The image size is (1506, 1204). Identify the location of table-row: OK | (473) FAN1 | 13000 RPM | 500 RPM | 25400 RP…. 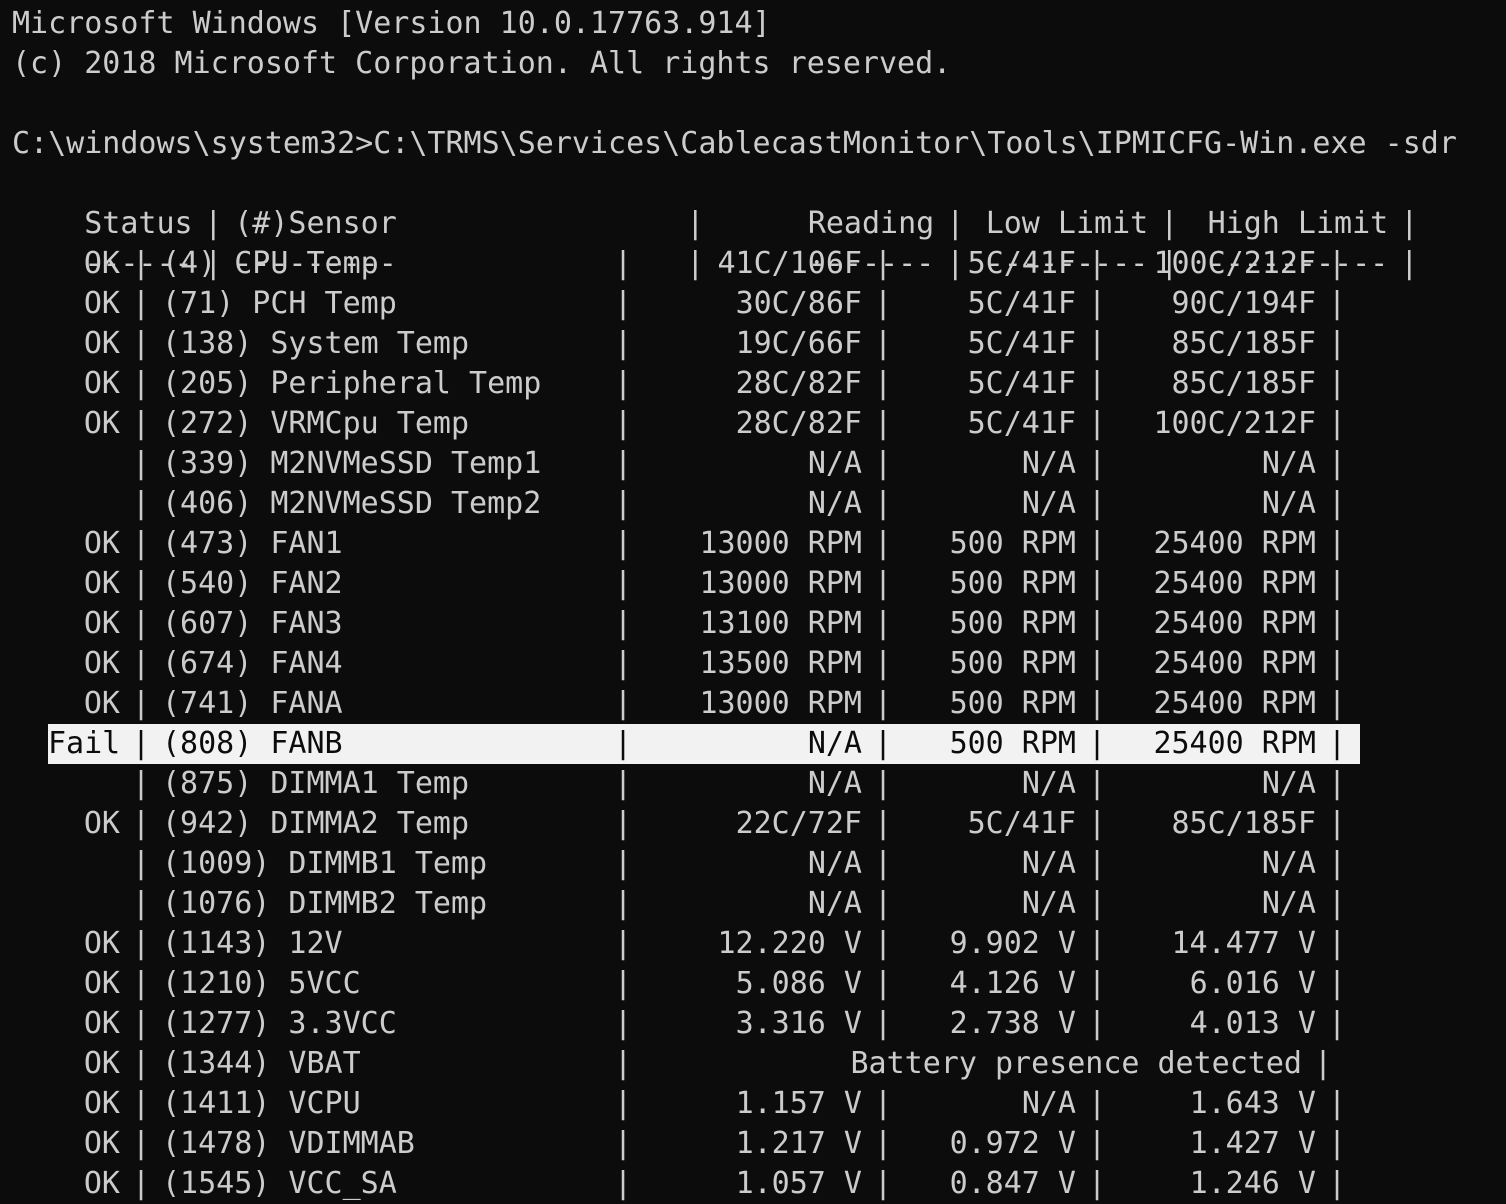
(752, 544).